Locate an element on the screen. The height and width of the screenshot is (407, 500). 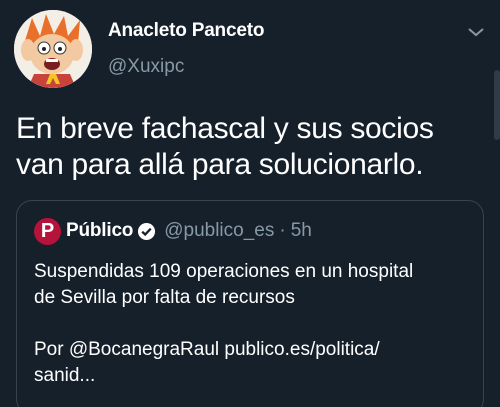
quoted-tweet-header: P Público @publico_es · 5h is located at coordinates (173, 231).